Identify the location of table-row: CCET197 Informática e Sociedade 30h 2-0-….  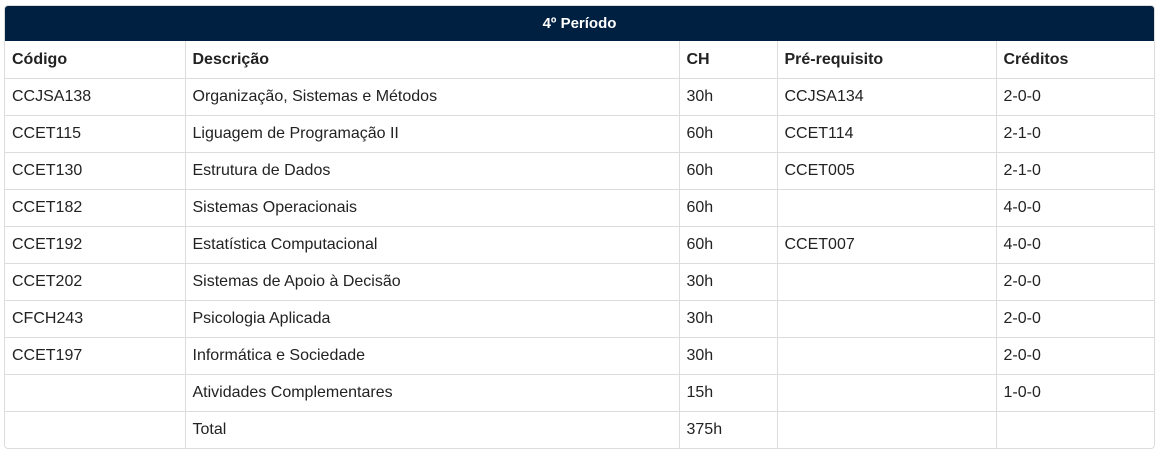
(579, 356).